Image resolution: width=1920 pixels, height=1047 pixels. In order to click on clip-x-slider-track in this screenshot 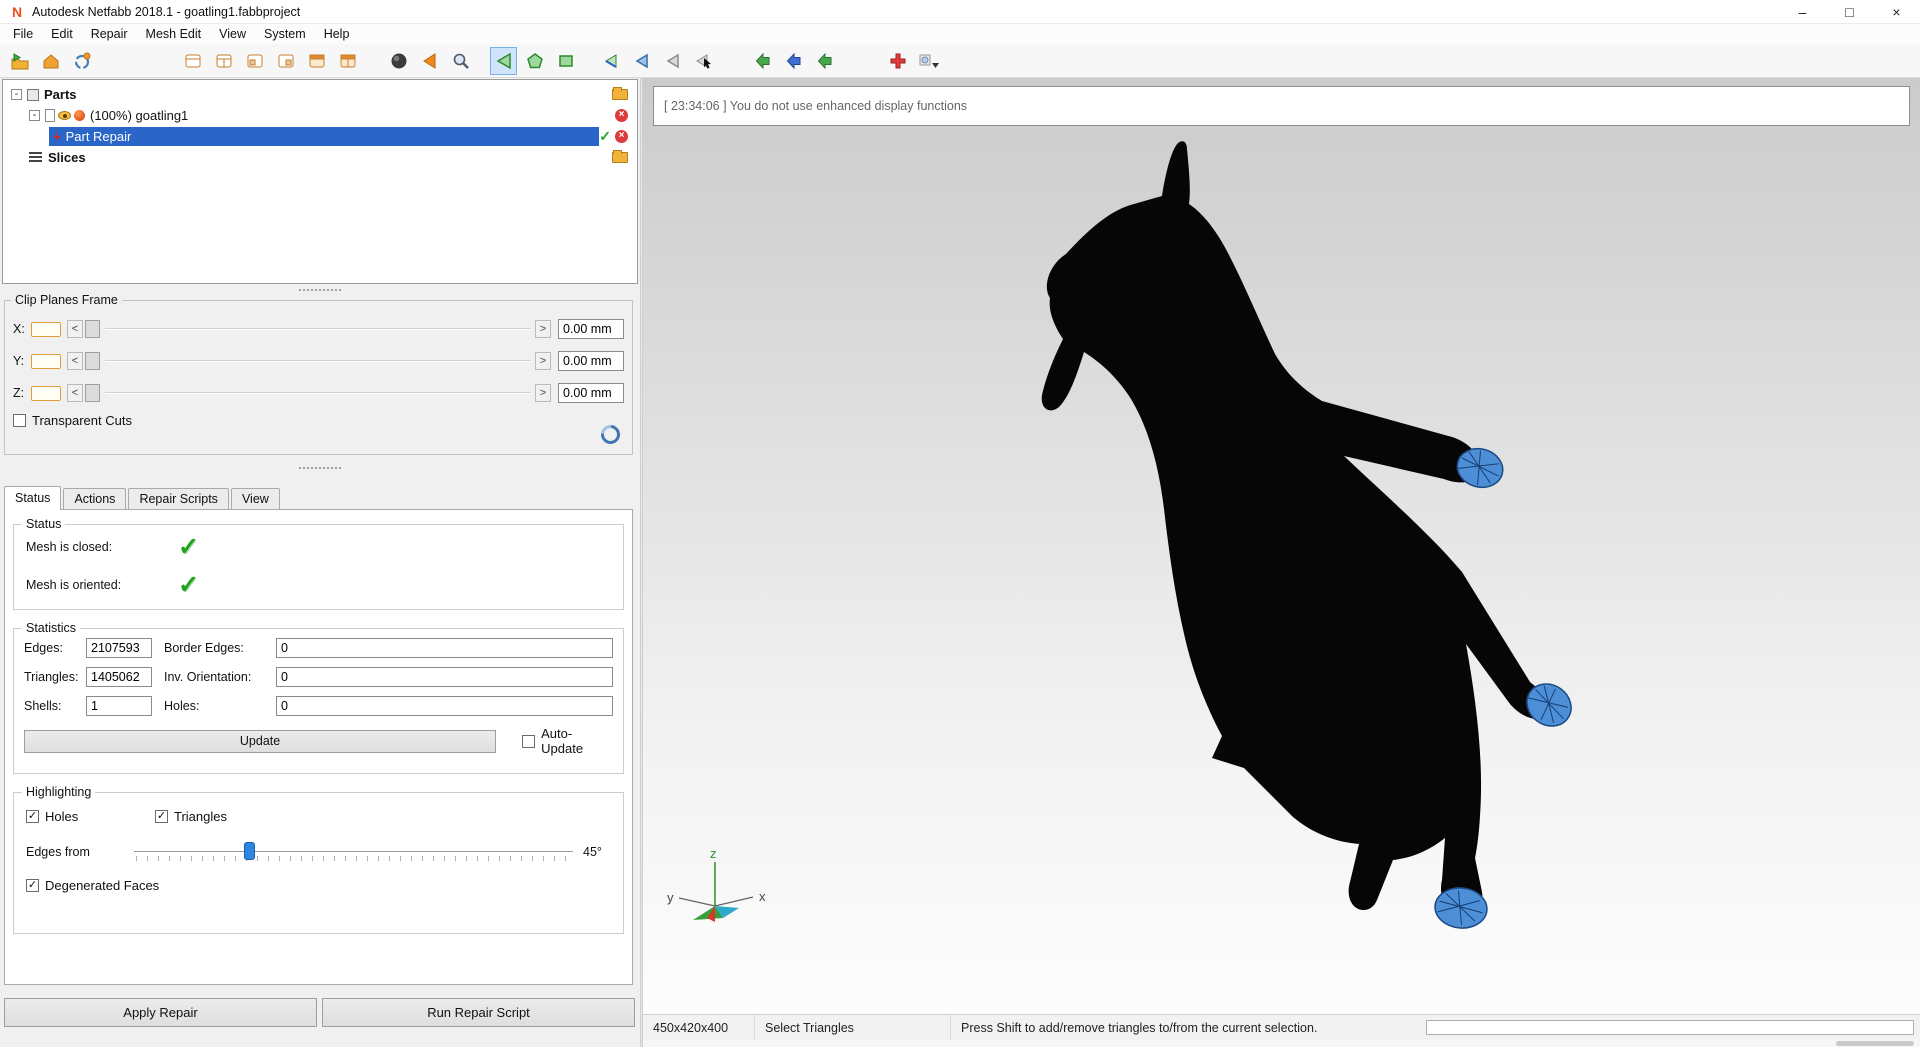, I will do `click(317, 329)`.